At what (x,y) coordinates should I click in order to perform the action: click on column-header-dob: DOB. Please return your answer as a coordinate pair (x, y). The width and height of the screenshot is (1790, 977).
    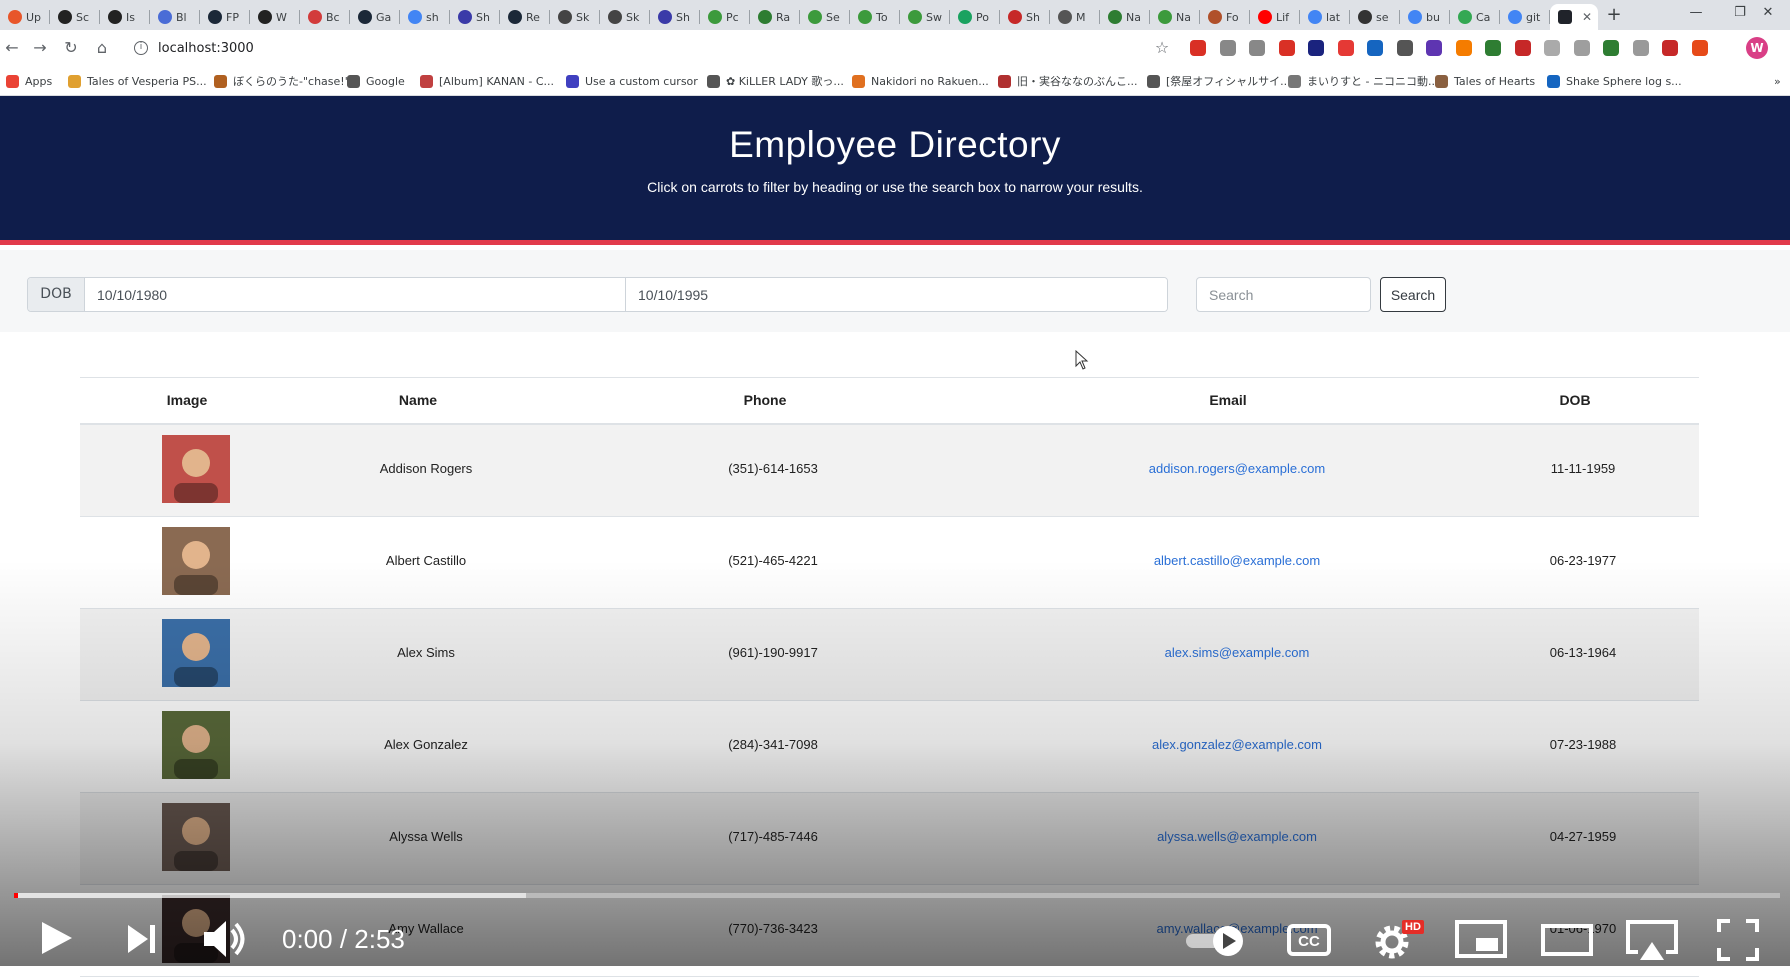
    Looking at the image, I should click on (1574, 400).